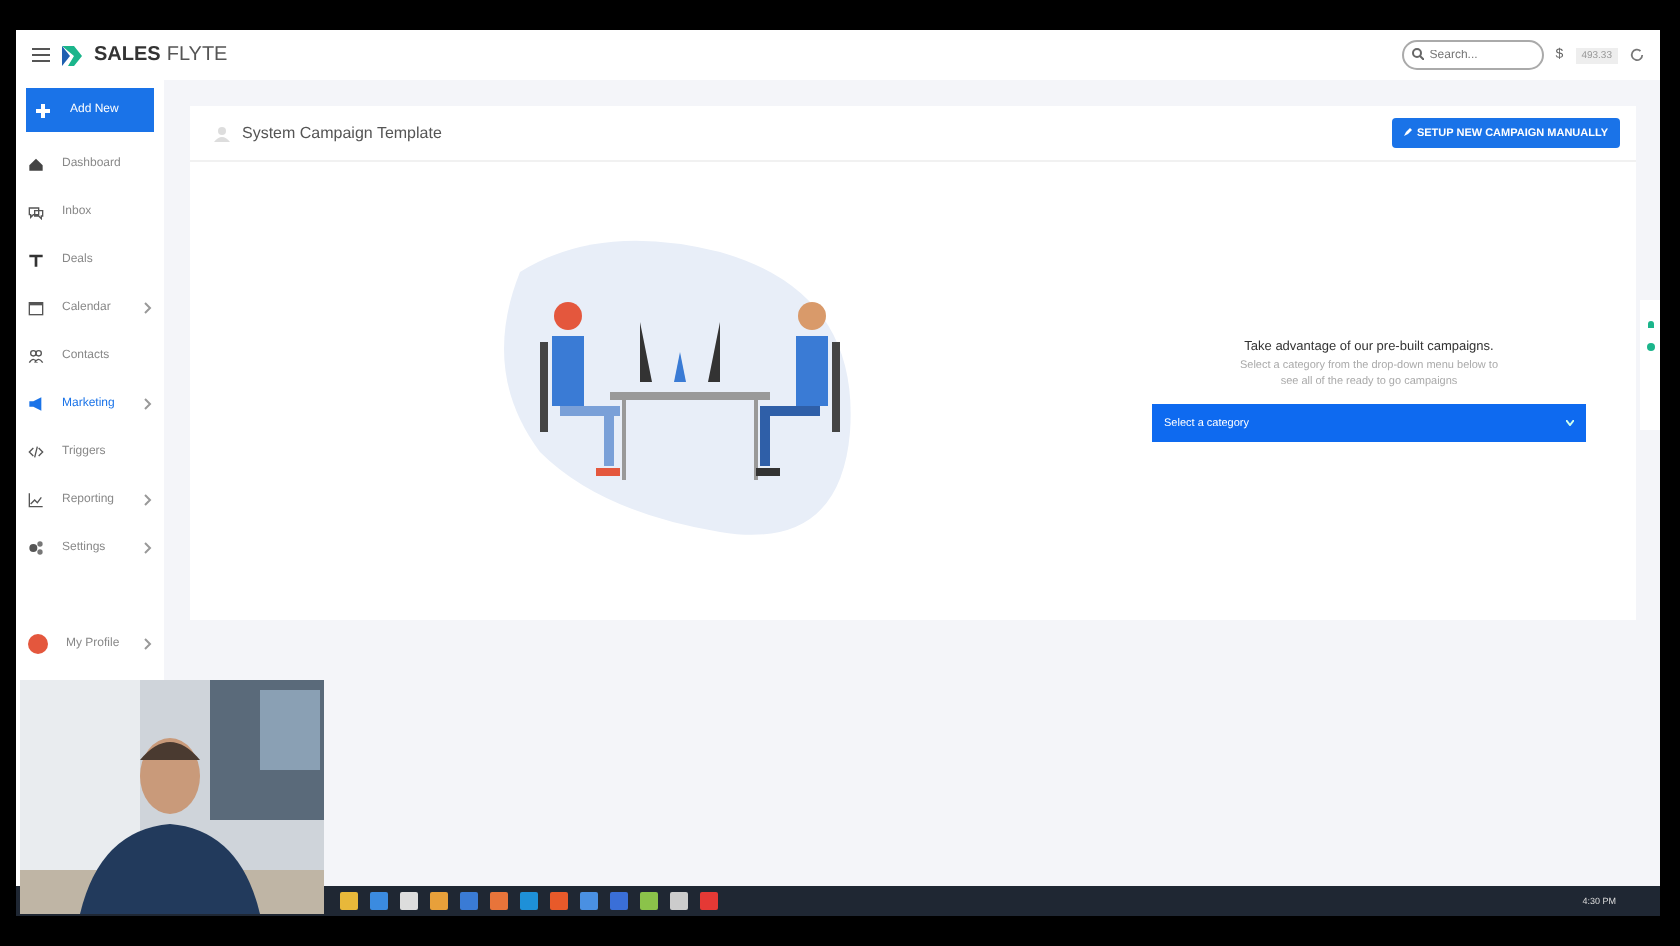  I want to click on people-icon, so click(36, 356).